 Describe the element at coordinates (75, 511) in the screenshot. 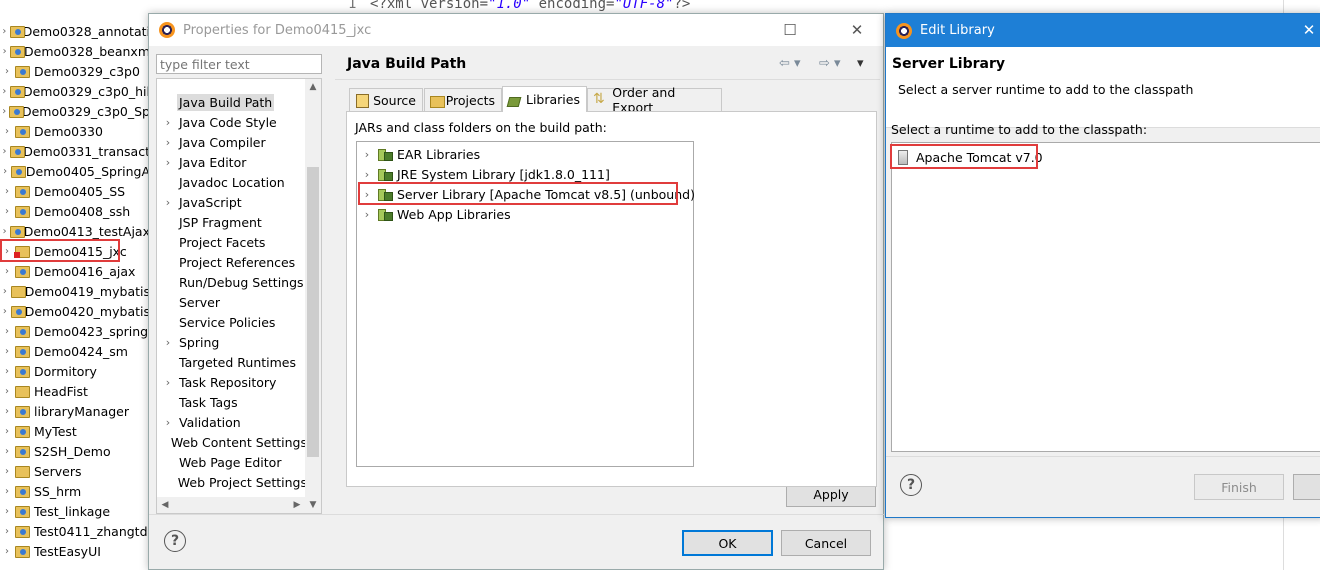

I see `project-item: › Test_linkage` at that location.